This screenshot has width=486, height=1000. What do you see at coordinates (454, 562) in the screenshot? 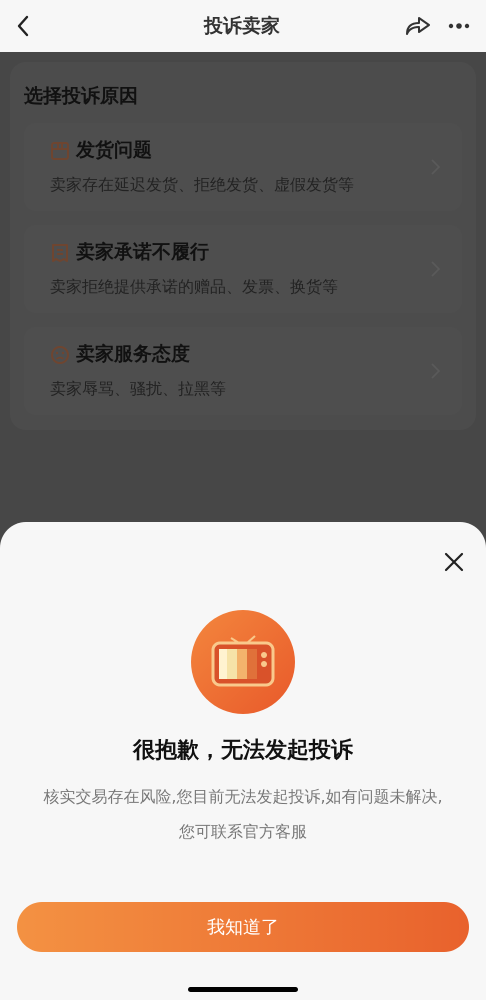
I see `close-icon` at bounding box center [454, 562].